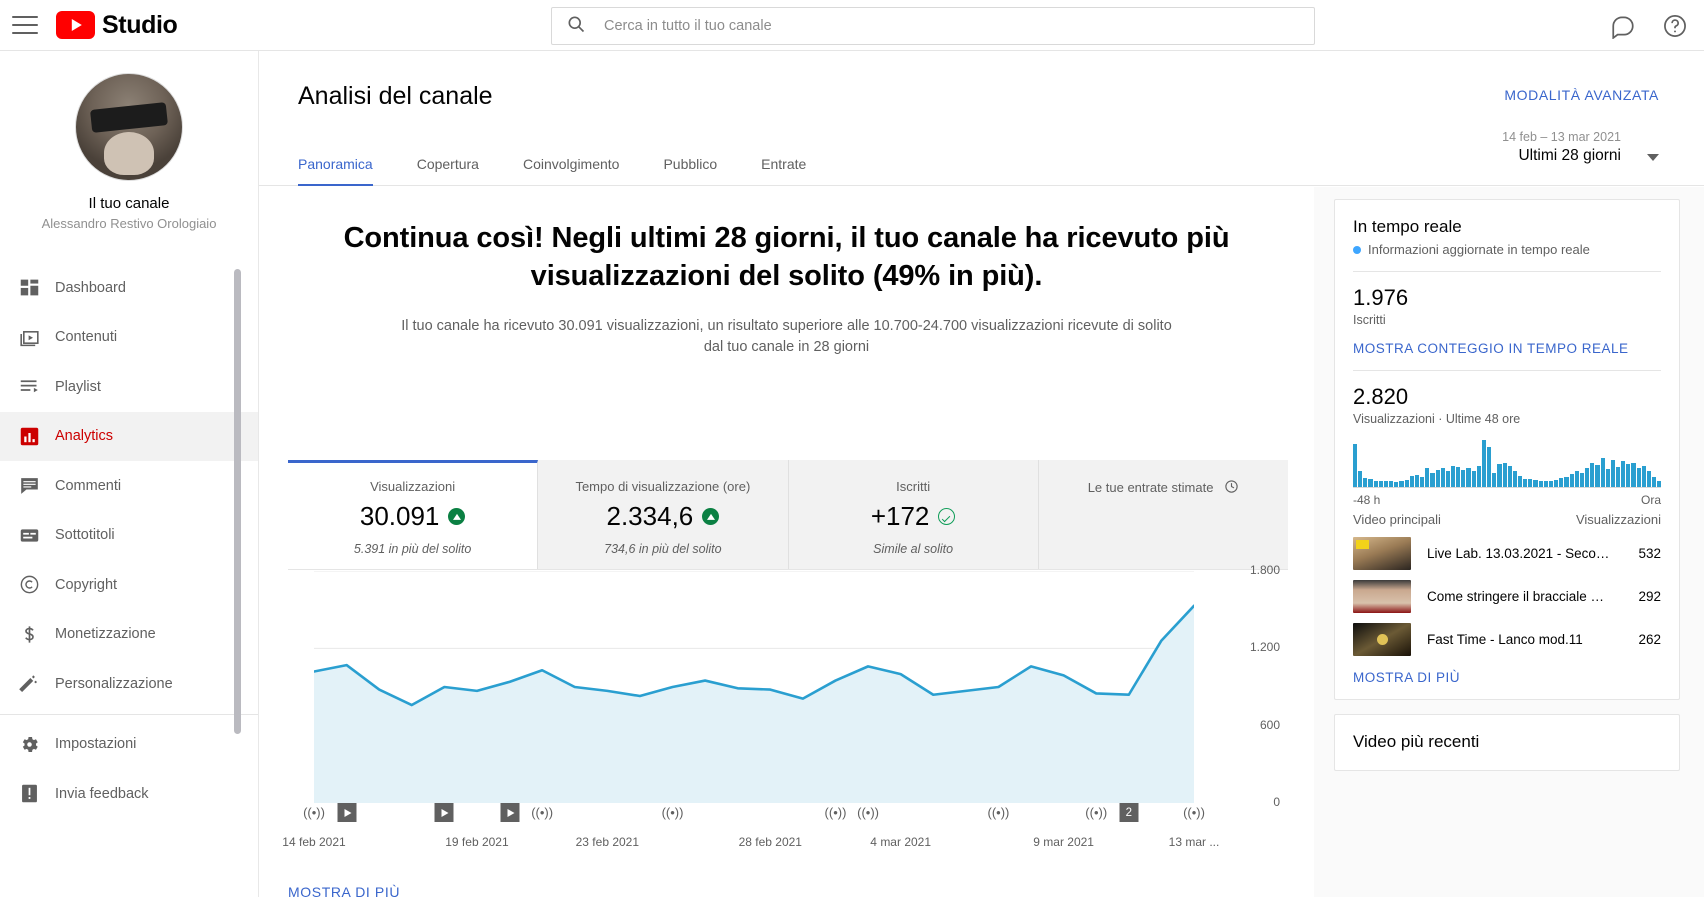 This screenshot has width=1704, height=897. Describe the element at coordinates (129, 436) in the screenshot. I see `sidebar-item-analytics: Analytics` at that location.